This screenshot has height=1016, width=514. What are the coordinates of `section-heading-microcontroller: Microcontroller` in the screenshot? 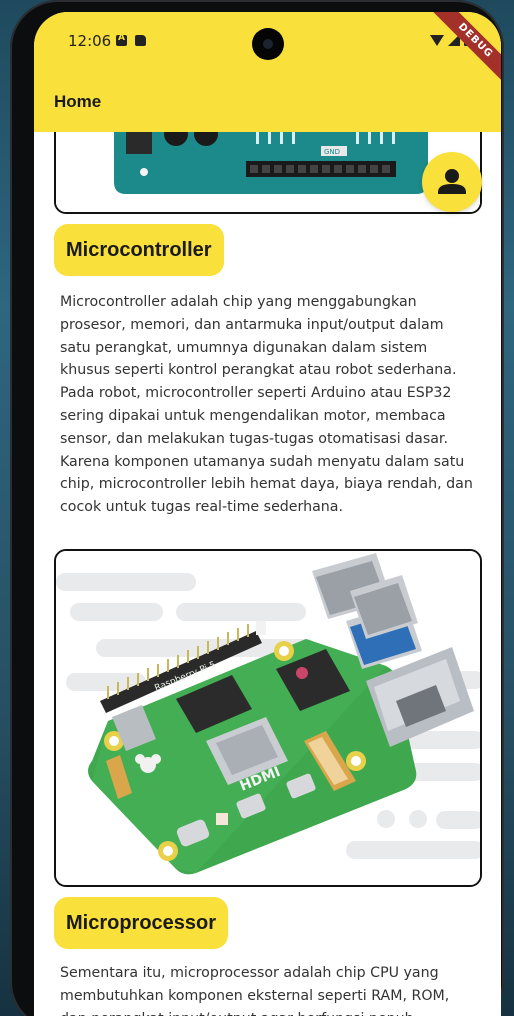 It's located at (139, 250).